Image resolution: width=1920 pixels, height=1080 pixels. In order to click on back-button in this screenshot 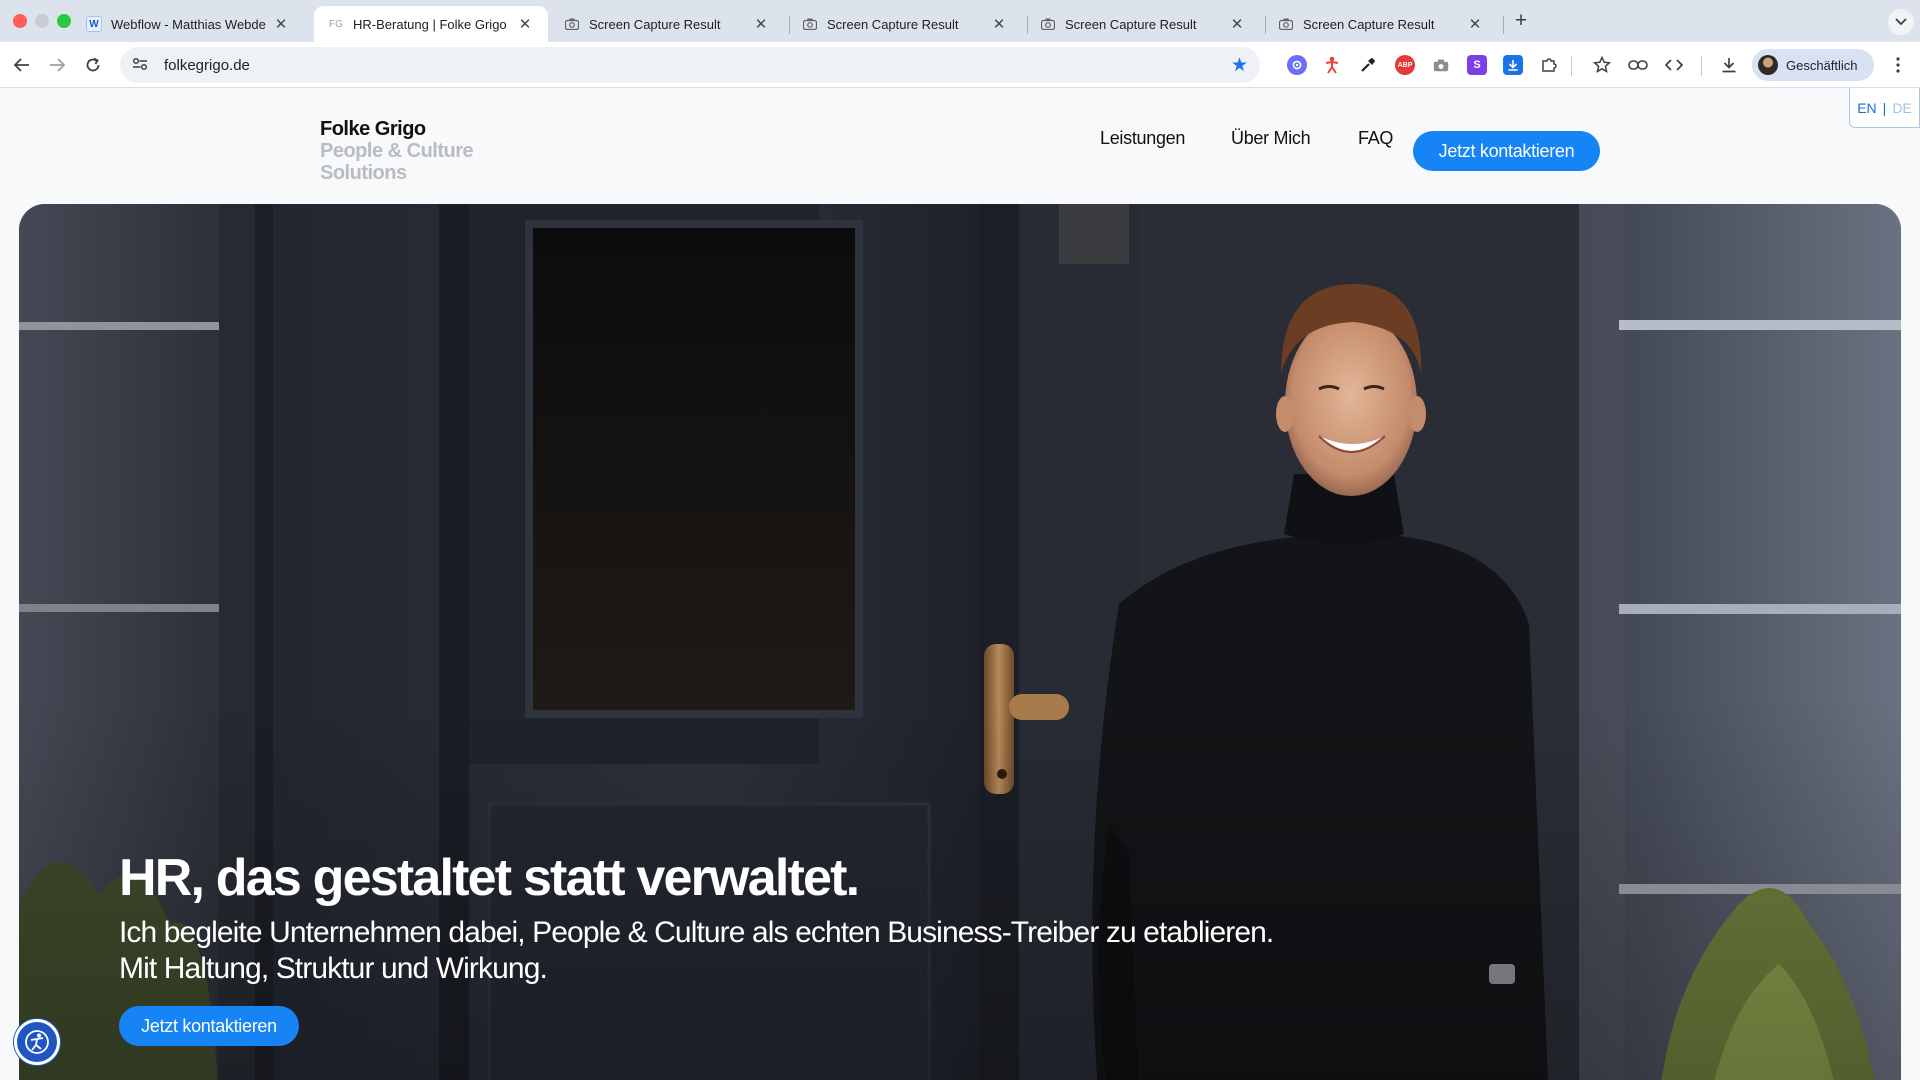, I will do `click(22, 65)`.